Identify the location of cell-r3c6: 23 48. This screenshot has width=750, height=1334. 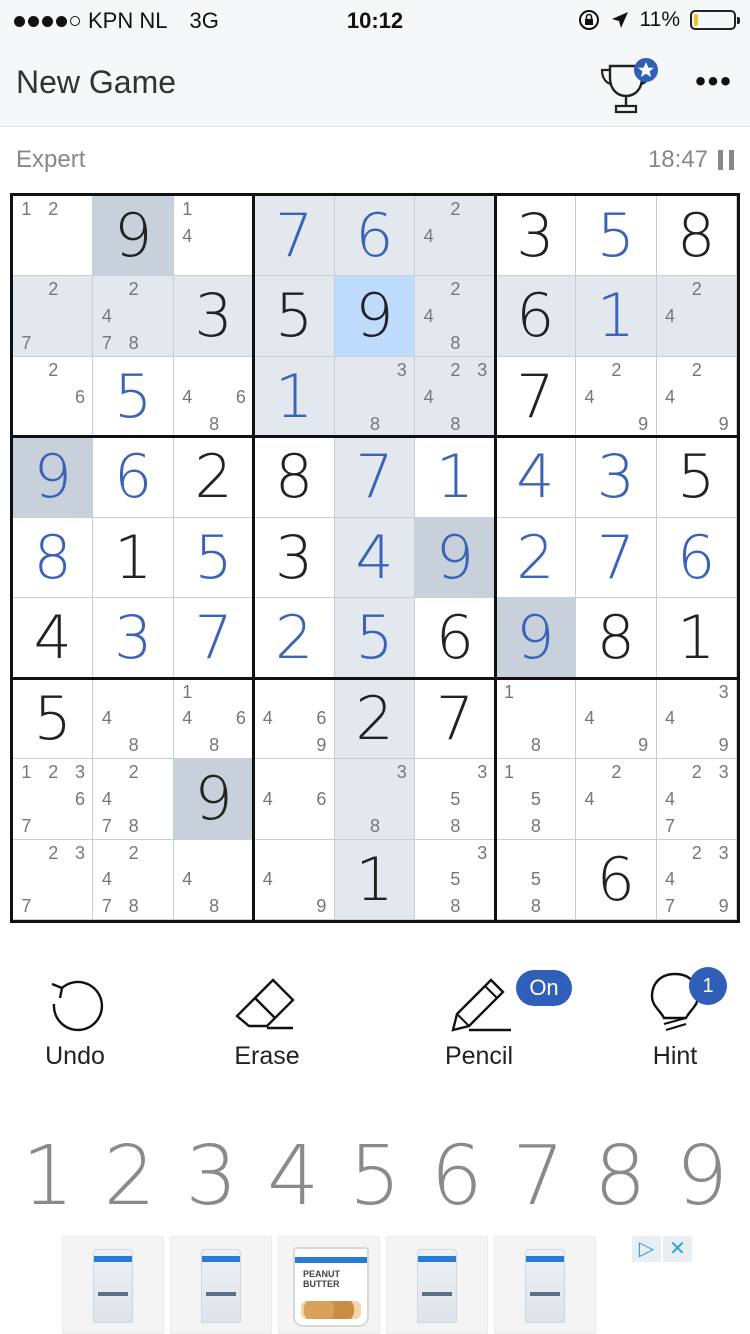
(455, 397).